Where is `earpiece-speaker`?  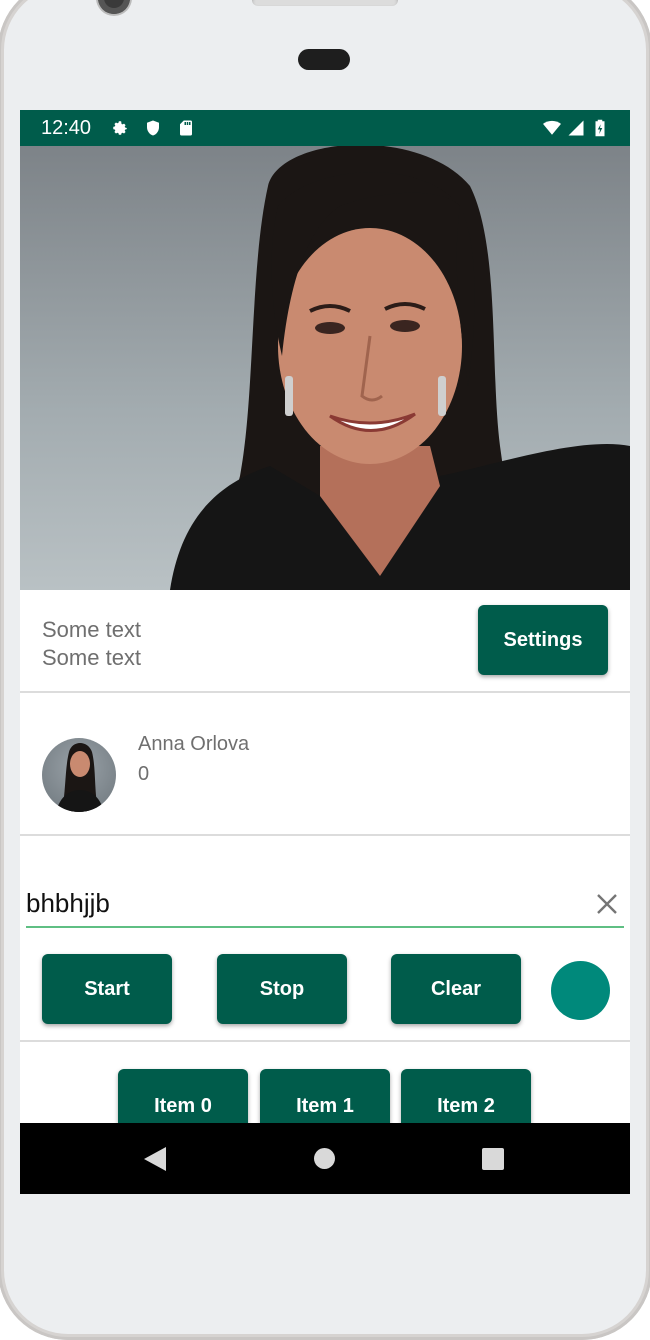
earpiece-speaker is located at coordinates (325, 3).